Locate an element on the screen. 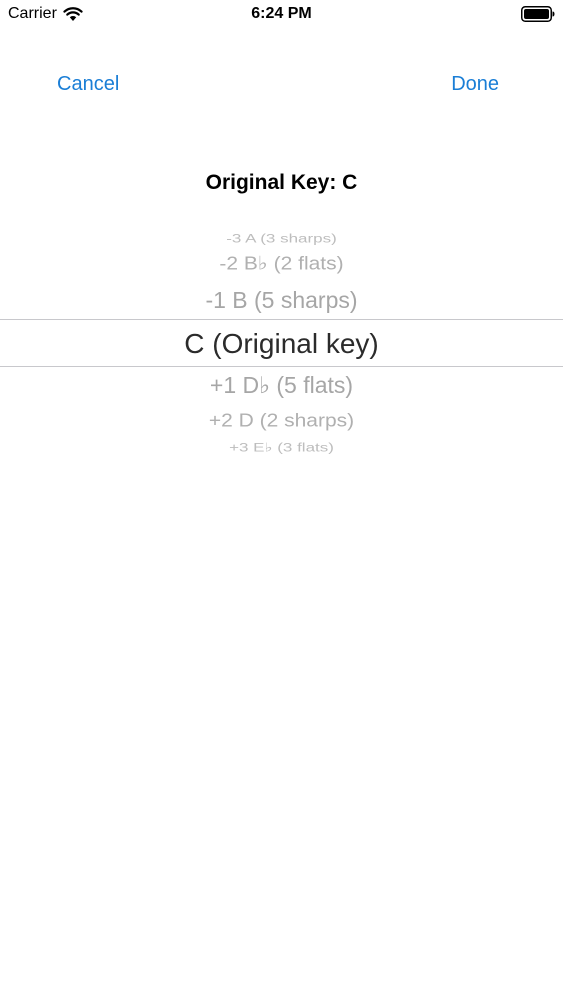  picker-row-label: -2 B♭ (2 flats) is located at coordinates (281, 263).